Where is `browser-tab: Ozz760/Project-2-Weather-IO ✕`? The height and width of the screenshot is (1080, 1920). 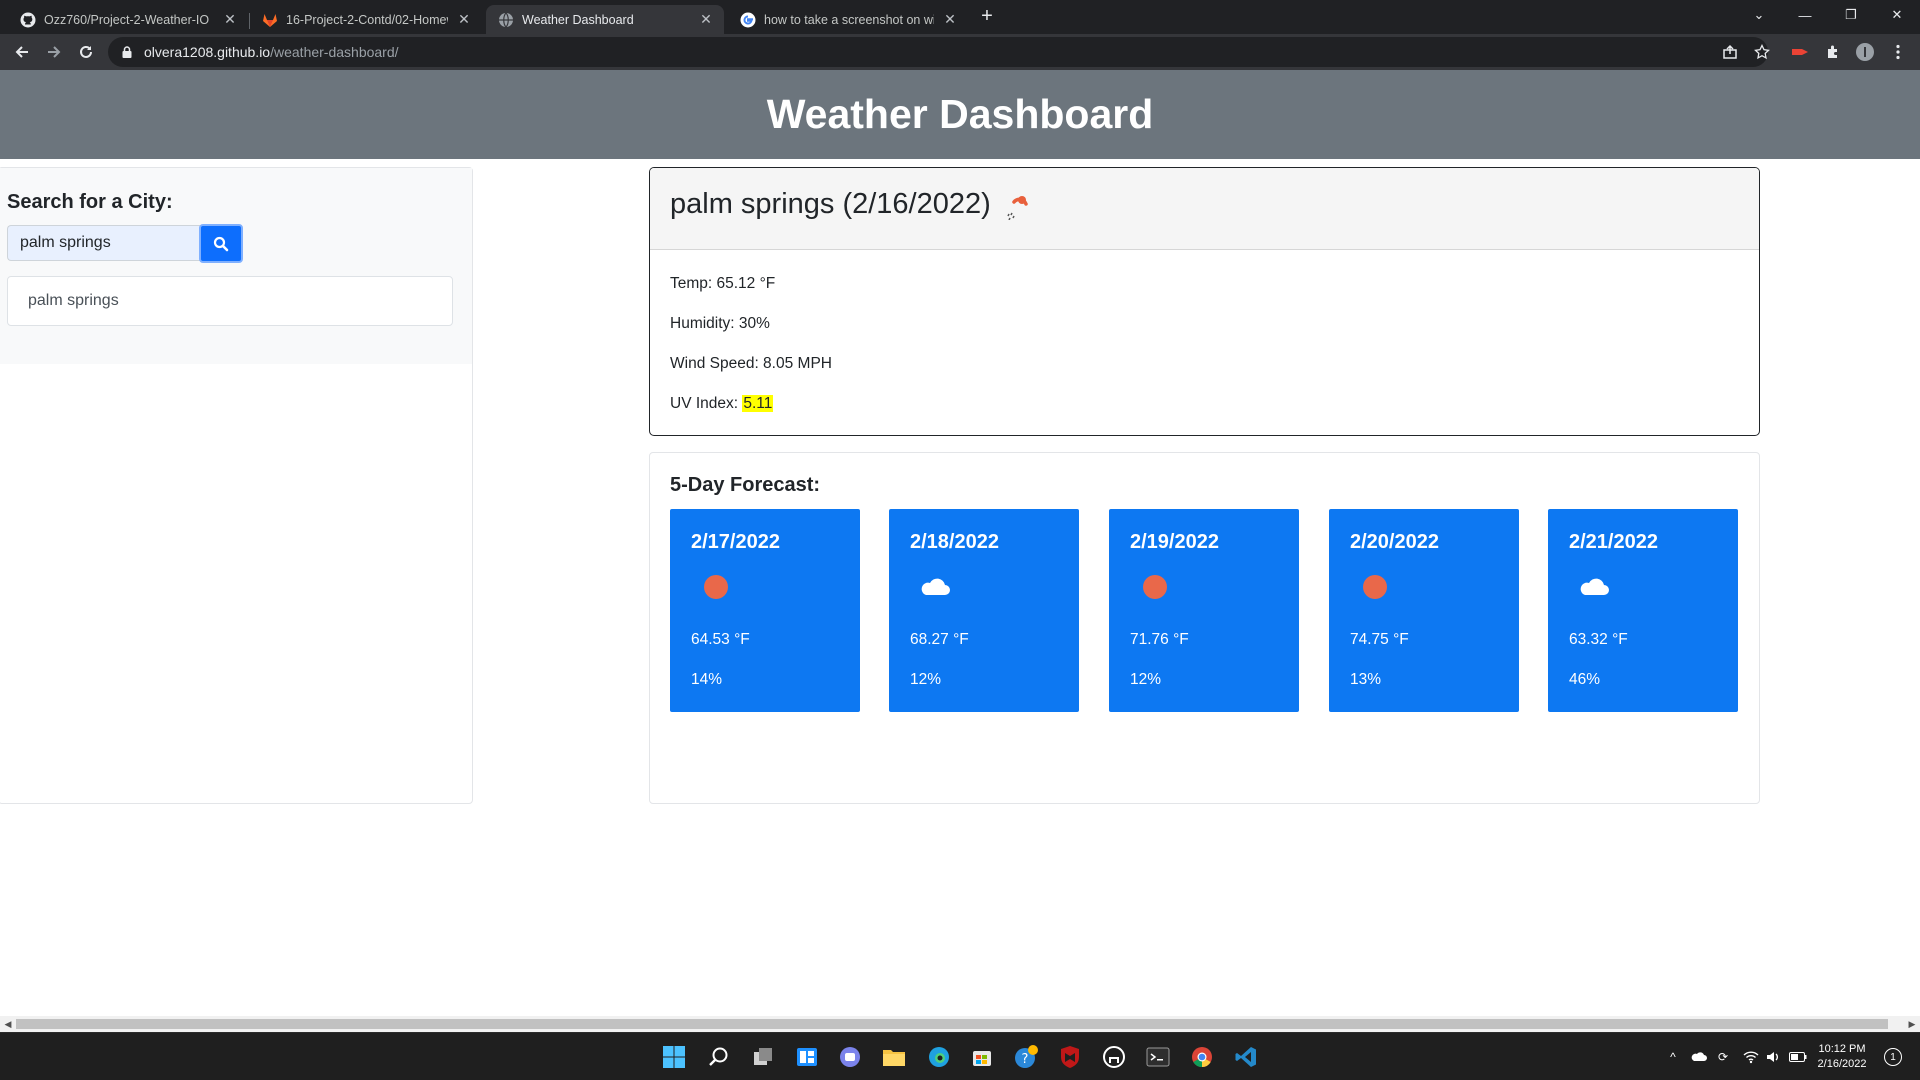 browser-tab: Ozz760/Project-2-Weather-IO ✕ is located at coordinates (128, 19).